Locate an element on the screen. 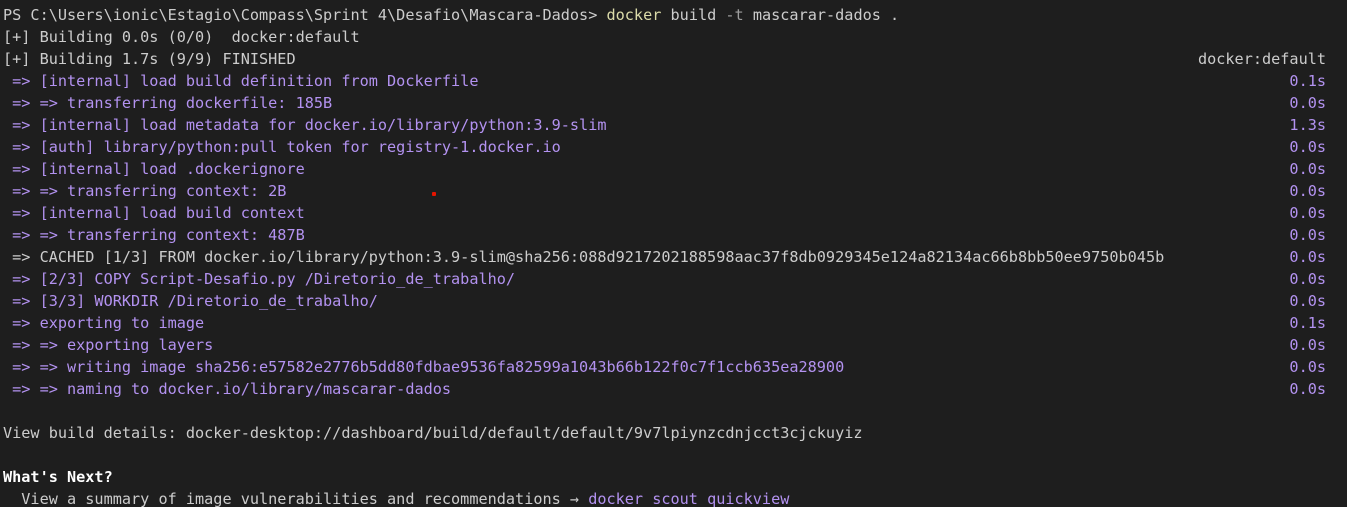 Image resolution: width=1347 pixels, height=507 pixels. build-step-text: => => exporting layers is located at coordinates (108, 345).